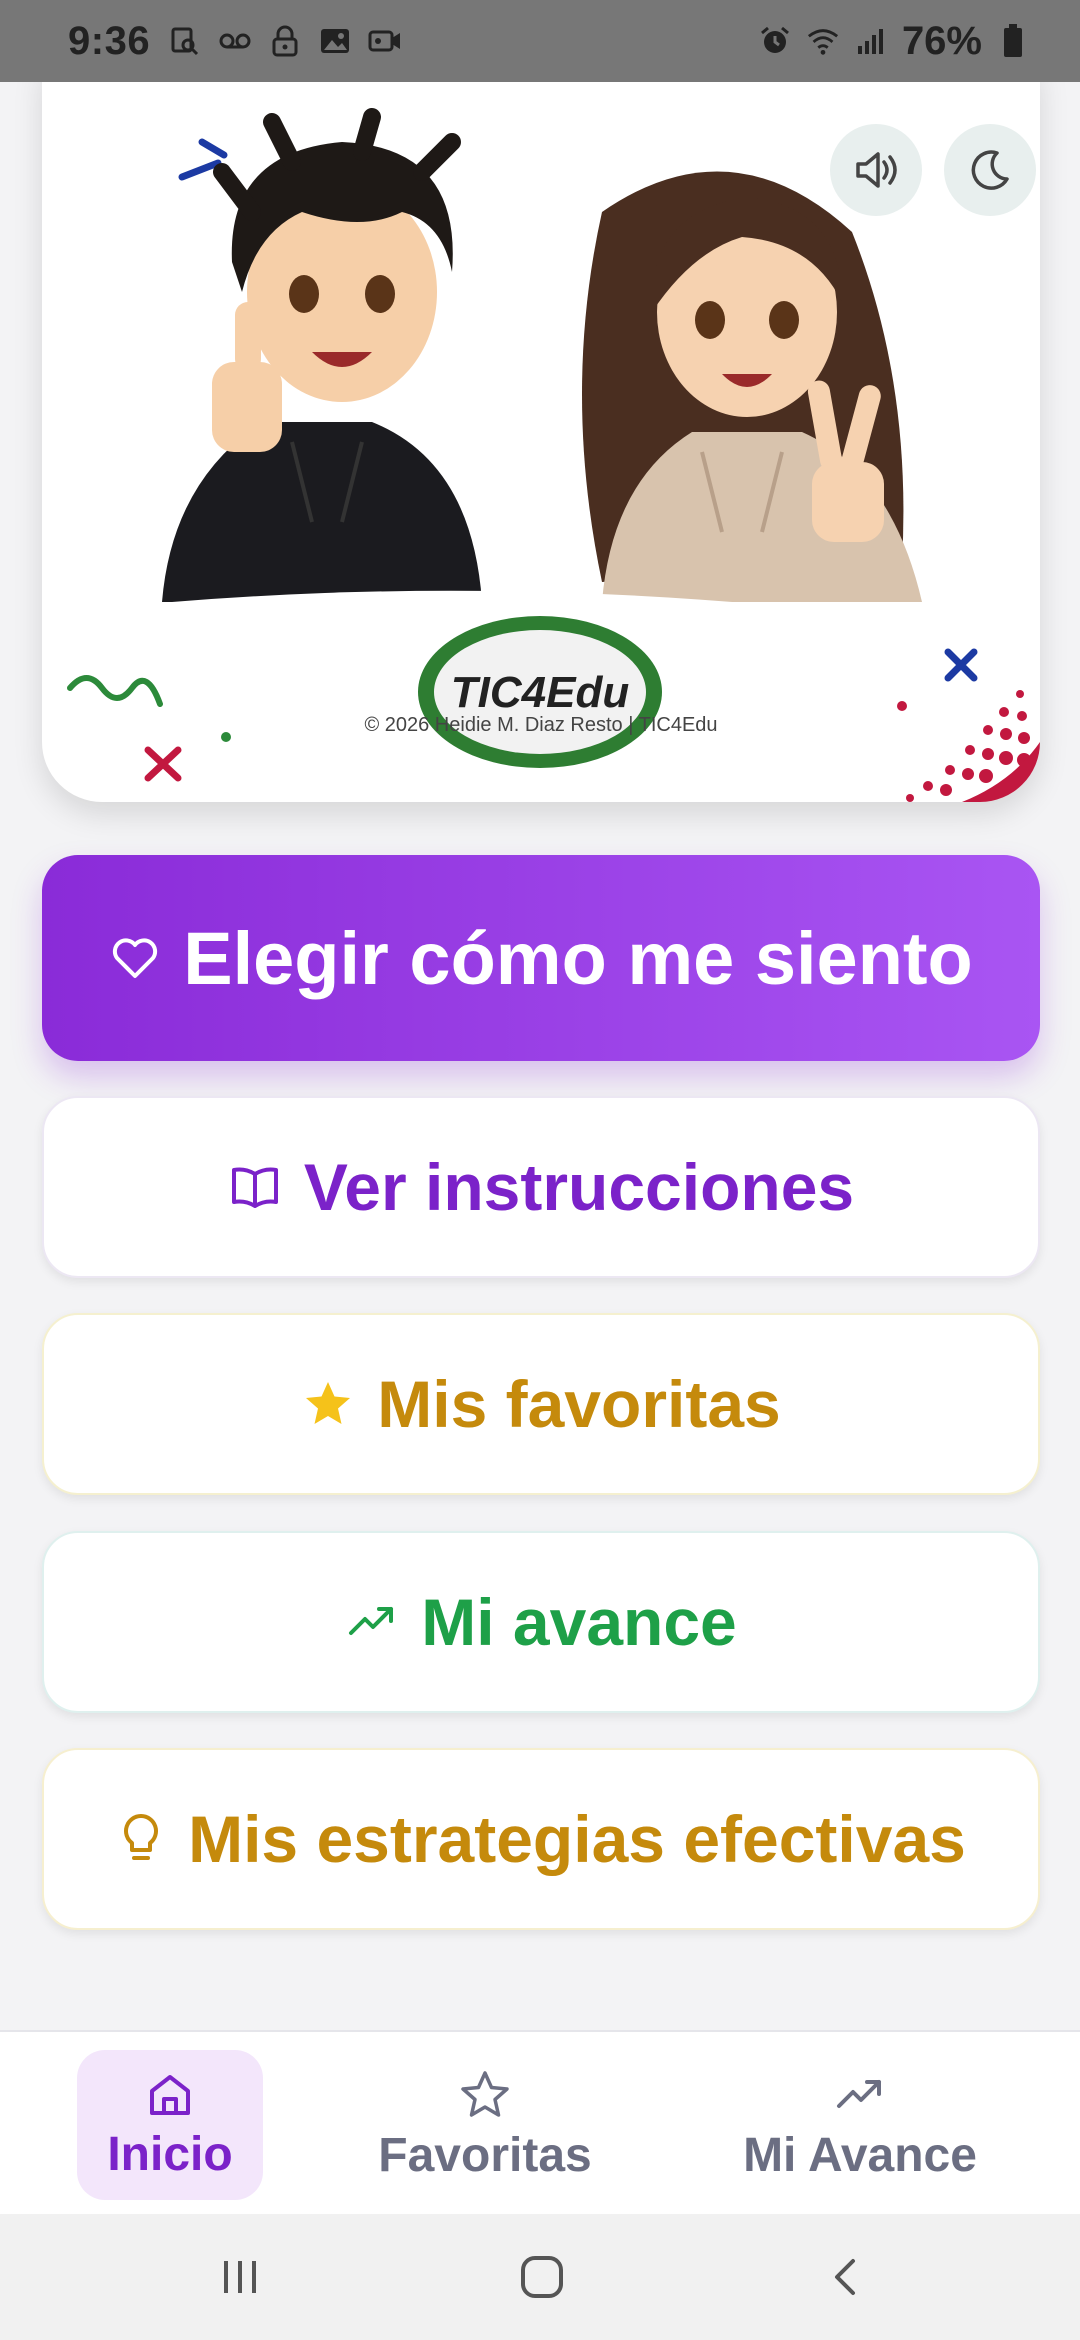 Image resolution: width=1080 pixels, height=2340 pixels. What do you see at coordinates (135, 958) in the screenshot?
I see `heart-icon` at bounding box center [135, 958].